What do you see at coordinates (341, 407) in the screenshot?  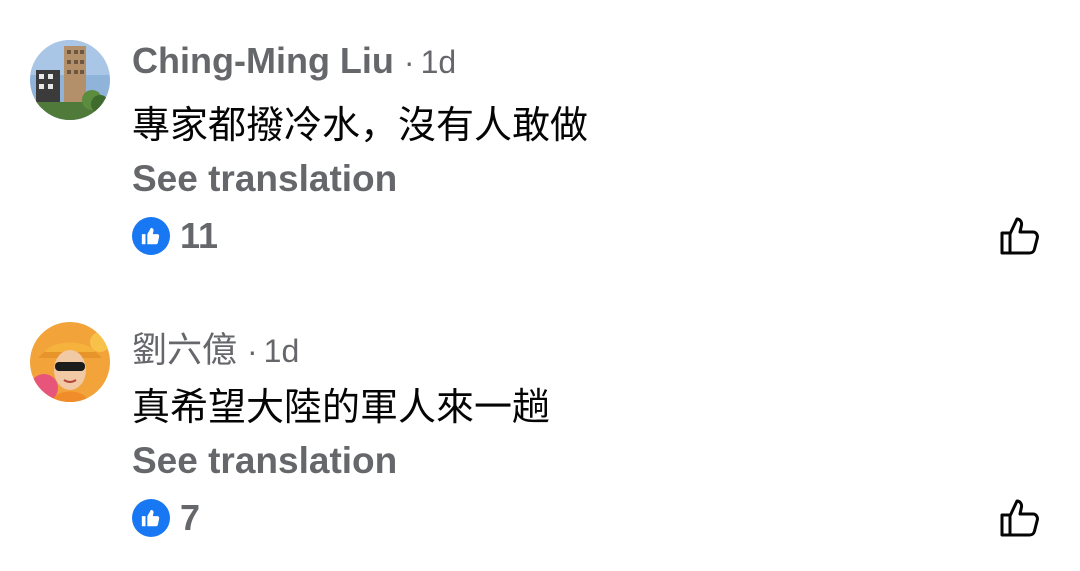 I see `comment-text: 真希望大陸的軍人來一趟` at bounding box center [341, 407].